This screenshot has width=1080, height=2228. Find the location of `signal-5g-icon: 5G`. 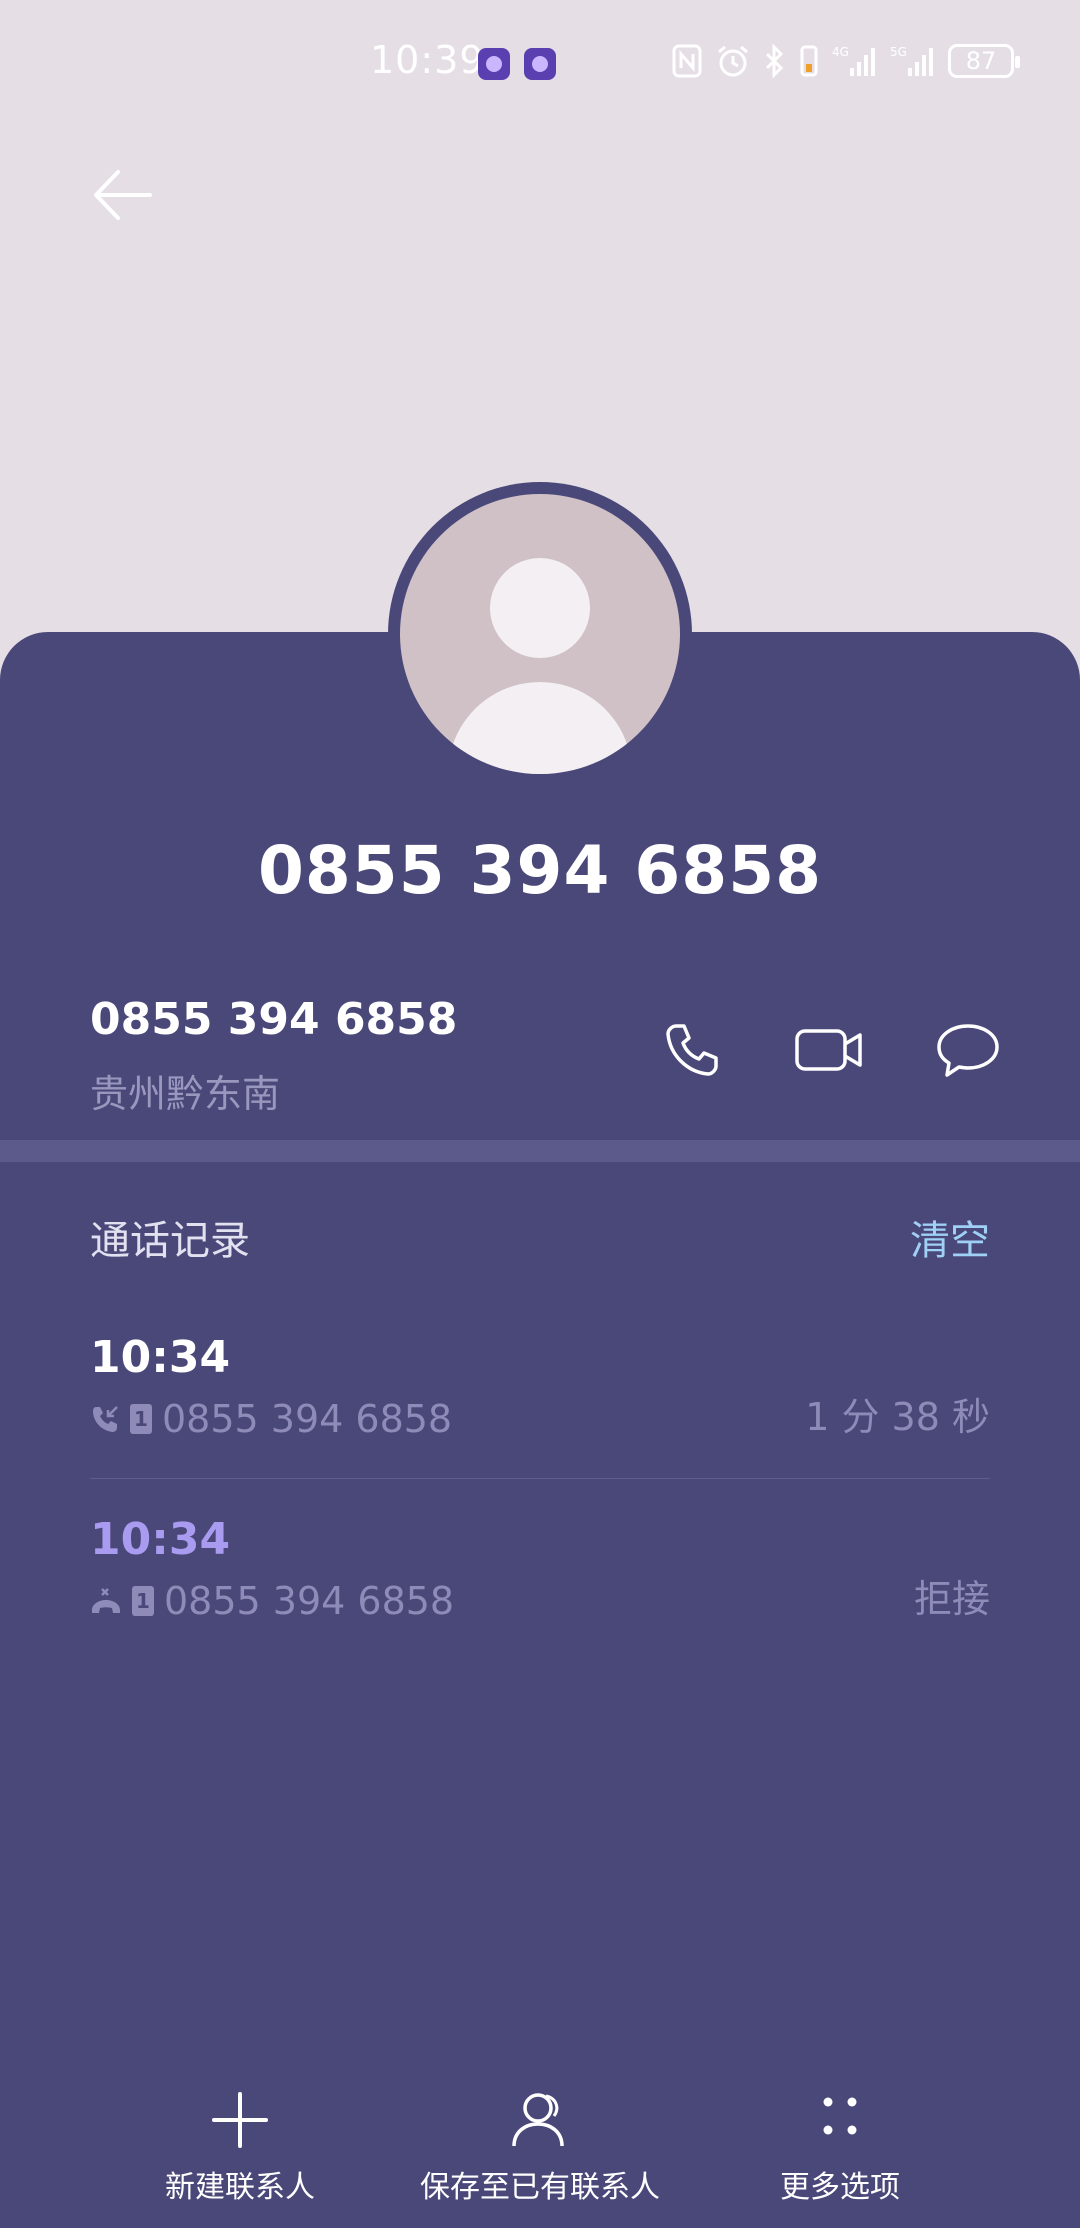

signal-5g-icon: 5G is located at coordinates (911, 60).